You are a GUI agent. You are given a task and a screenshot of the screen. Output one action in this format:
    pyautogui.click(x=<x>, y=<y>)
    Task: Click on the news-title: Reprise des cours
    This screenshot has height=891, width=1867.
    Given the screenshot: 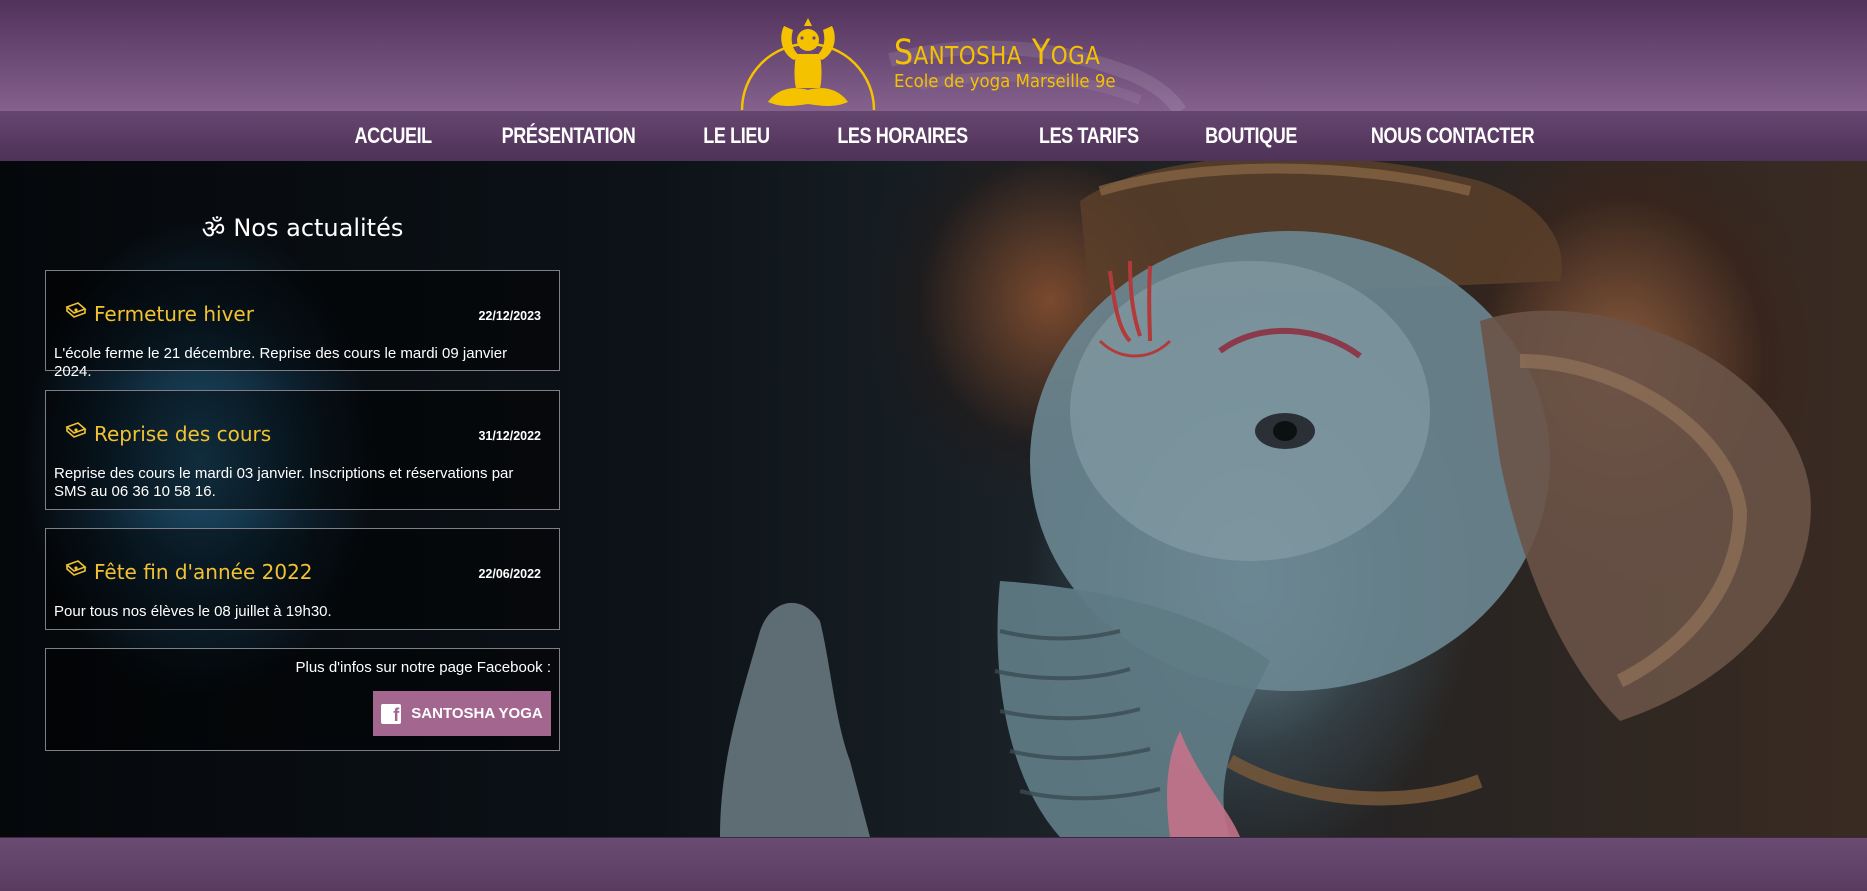 What is the action you would take?
    pyautogui.click(x=182, y=434)
    